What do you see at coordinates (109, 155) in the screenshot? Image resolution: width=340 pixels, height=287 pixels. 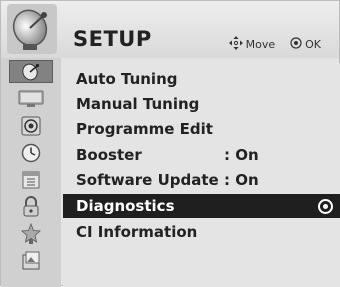 I see `menu-item-label: Booster` at bounding box center [109, 155].